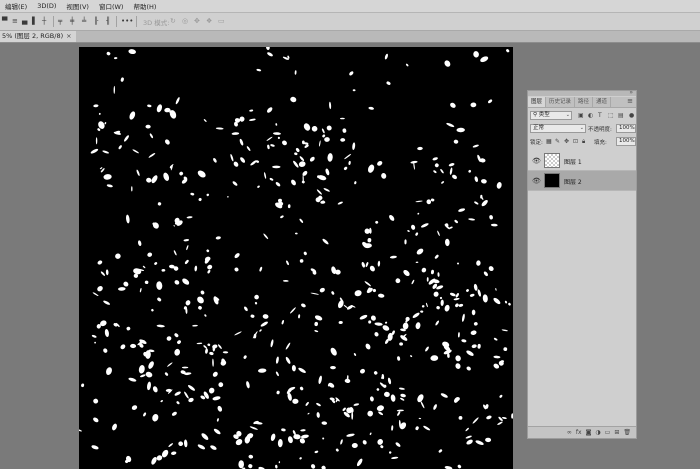  Describe the element at coordinates (575, 141) in the screenshot. I see `lock-artboard-icon: ⊡` at that location.